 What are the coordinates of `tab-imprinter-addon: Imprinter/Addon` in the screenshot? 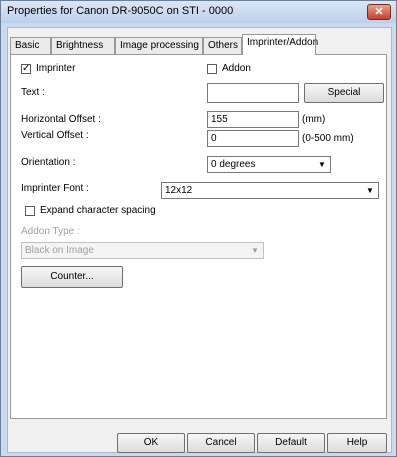 It's located at (280, 44).